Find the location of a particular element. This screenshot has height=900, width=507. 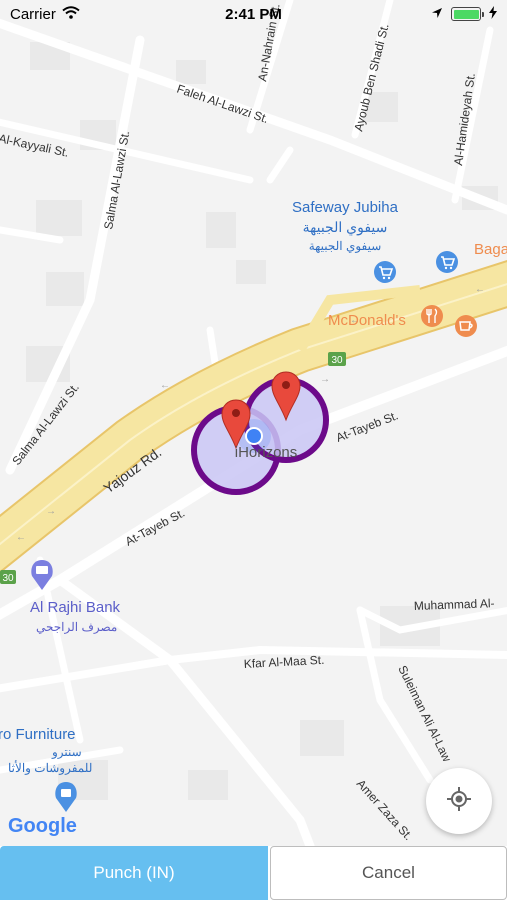

action-bar: Punch (IN) Cancel is located at coordinates (253, 873).